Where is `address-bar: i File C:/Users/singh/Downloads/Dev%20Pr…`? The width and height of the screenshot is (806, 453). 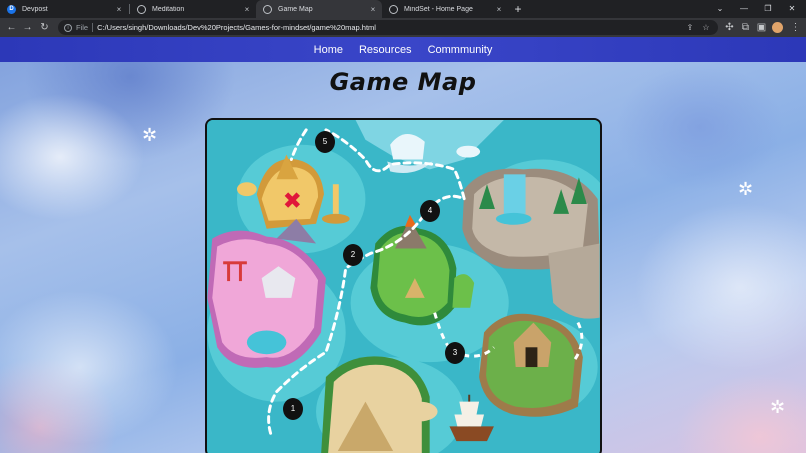
address-bar: i File C:/Users/singh/Downloads/Dev%20Pr… is located at coordinates (388, 27).